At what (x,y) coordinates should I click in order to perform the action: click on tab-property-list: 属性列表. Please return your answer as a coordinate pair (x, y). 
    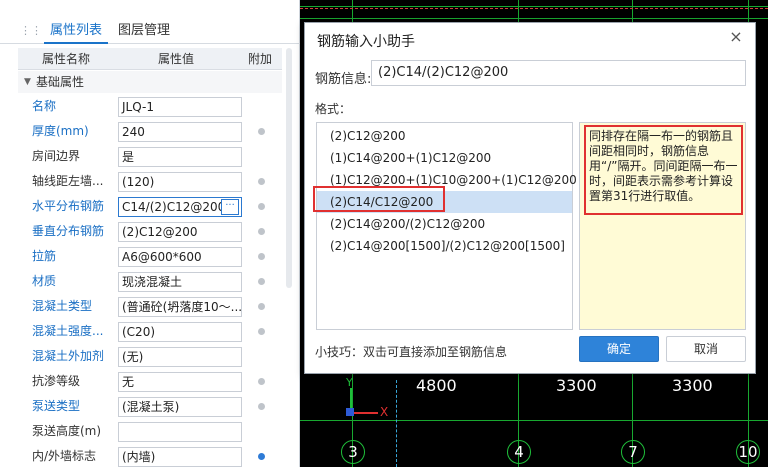
    Looking at the image, I should click on (76, 31).